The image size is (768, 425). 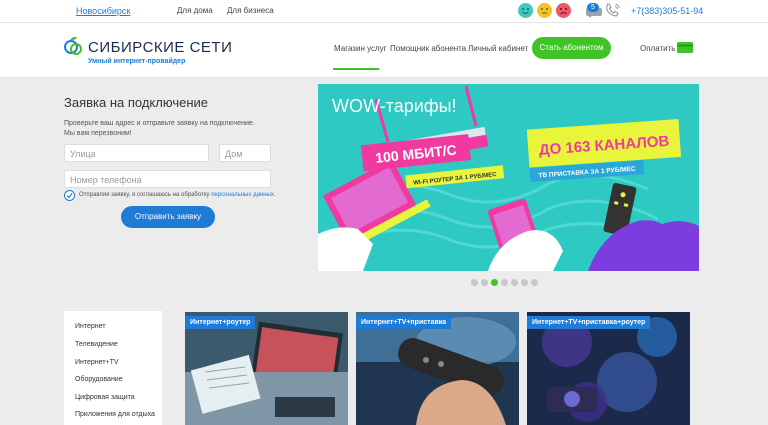 What do you see at coordinates (563, 10) in the screenshot?
I see `sad-face-icon` at bounding box center [563, 10].